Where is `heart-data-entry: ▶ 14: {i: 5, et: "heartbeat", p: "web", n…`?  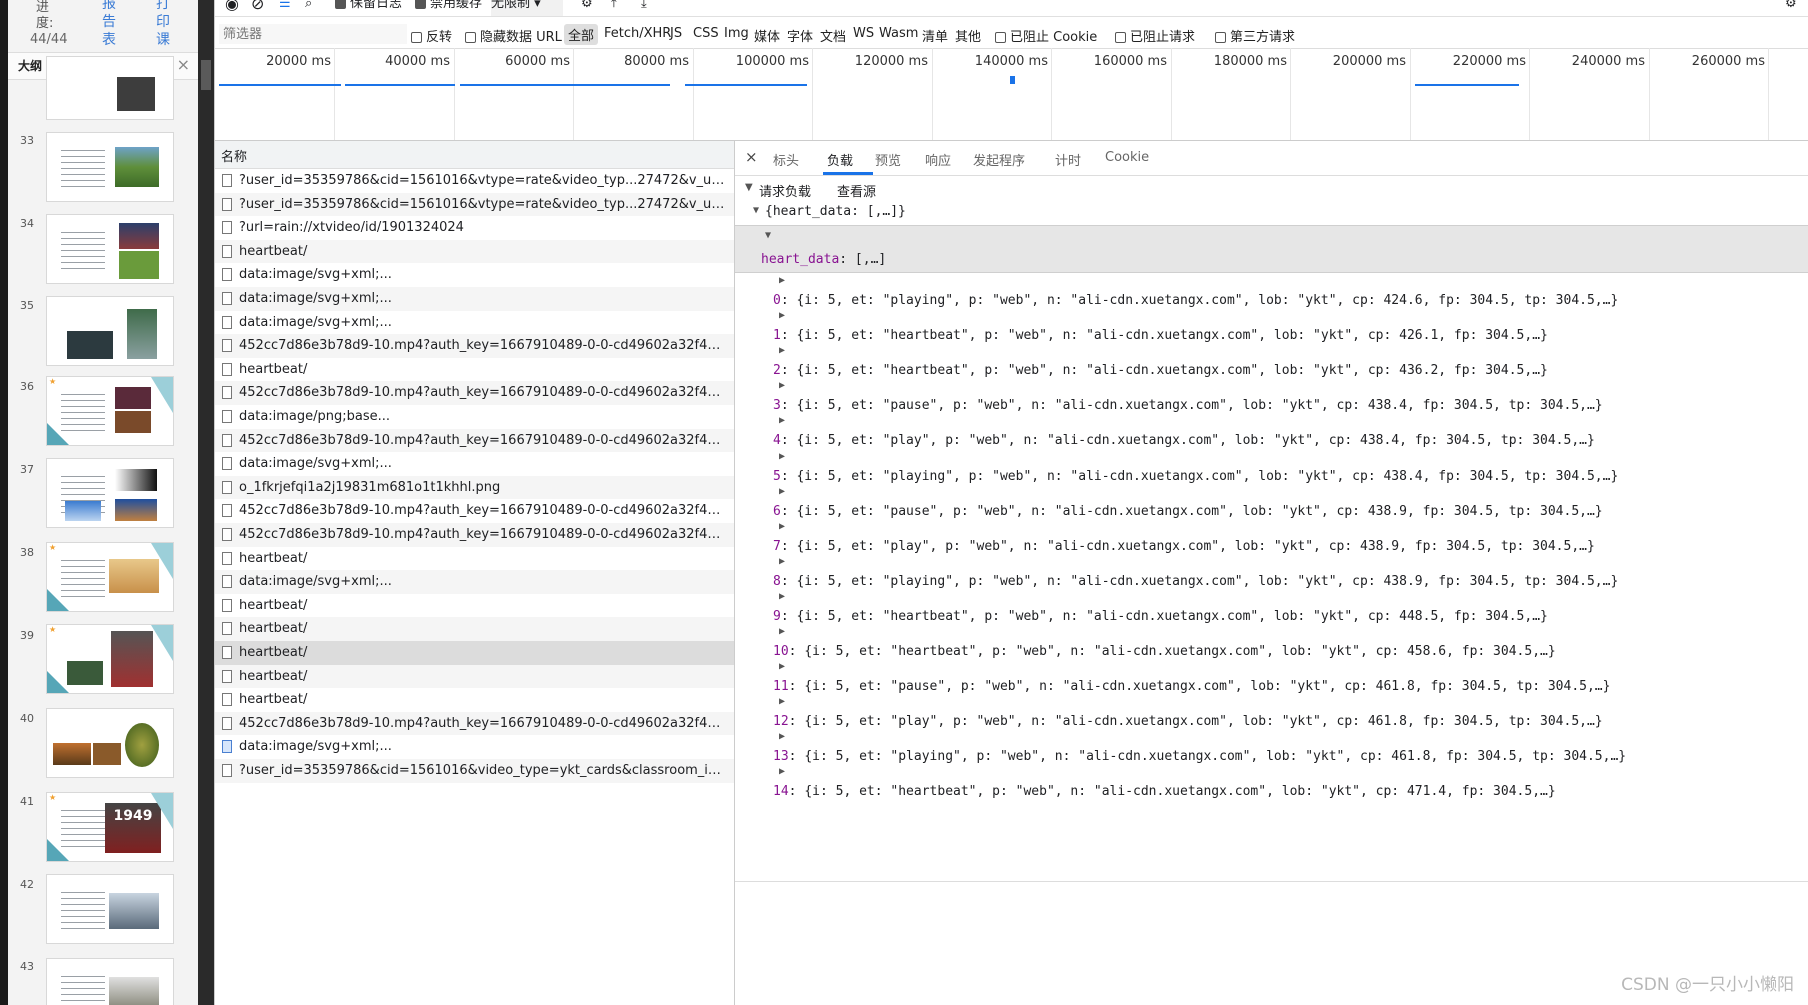 heart-data-entry: ▶ 14: {i: 5, et: "heartbeat", p: "web", n… is located at coordinates (1271, 786).